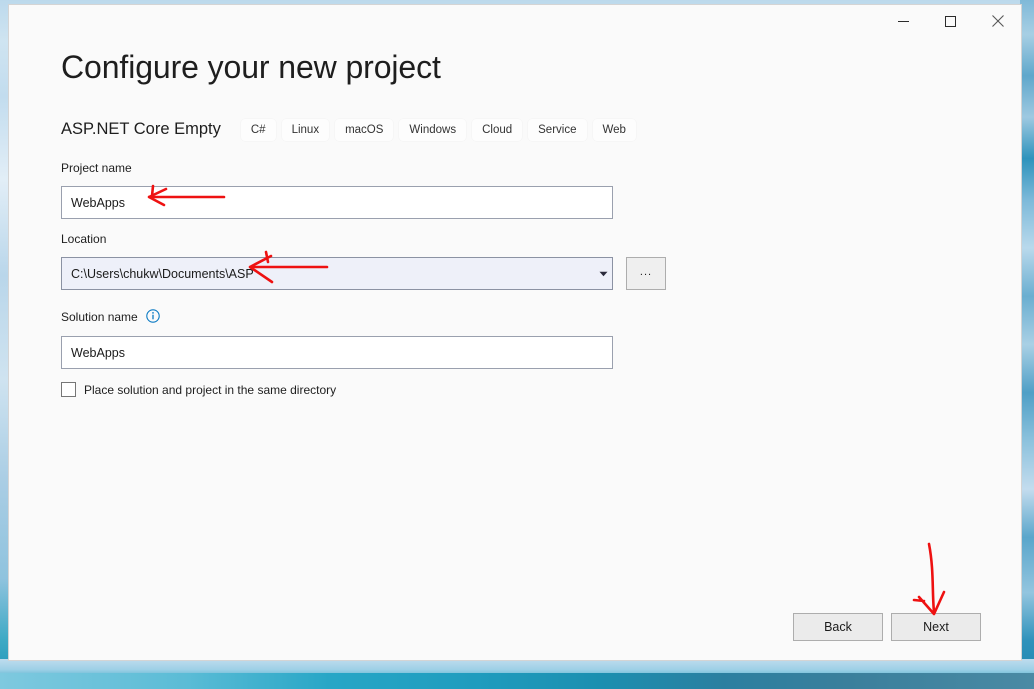 This screenshot has width=1034, height=689. I want to click on project-name-input, so click(337, 202).